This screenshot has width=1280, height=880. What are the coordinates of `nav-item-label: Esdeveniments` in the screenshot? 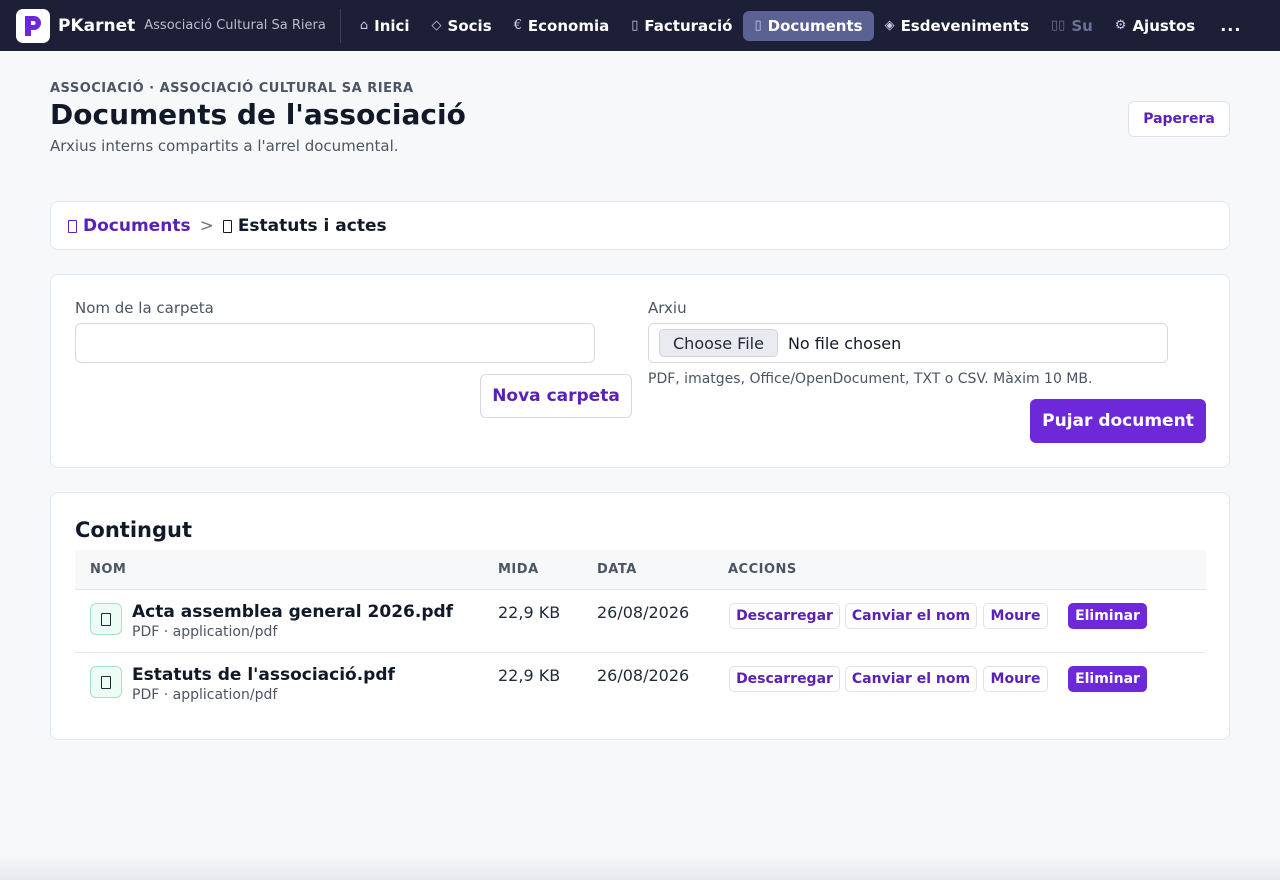 It's located at (964, 25).